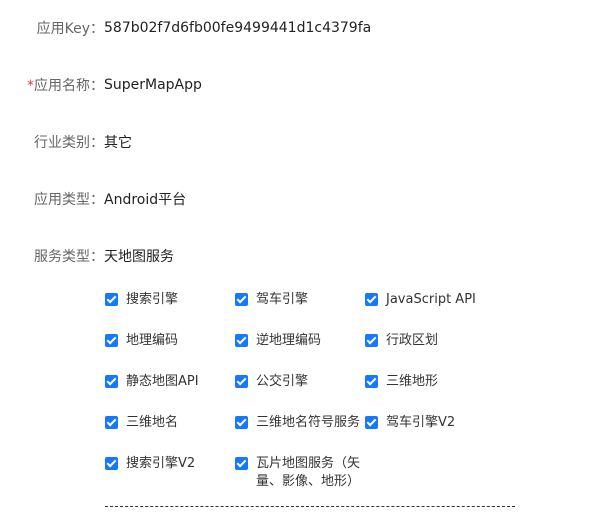 Image resolution: width=613 pixels, height=512 pixels. I want to click on service-checkbox: JavaScript API, so click(420, 300).